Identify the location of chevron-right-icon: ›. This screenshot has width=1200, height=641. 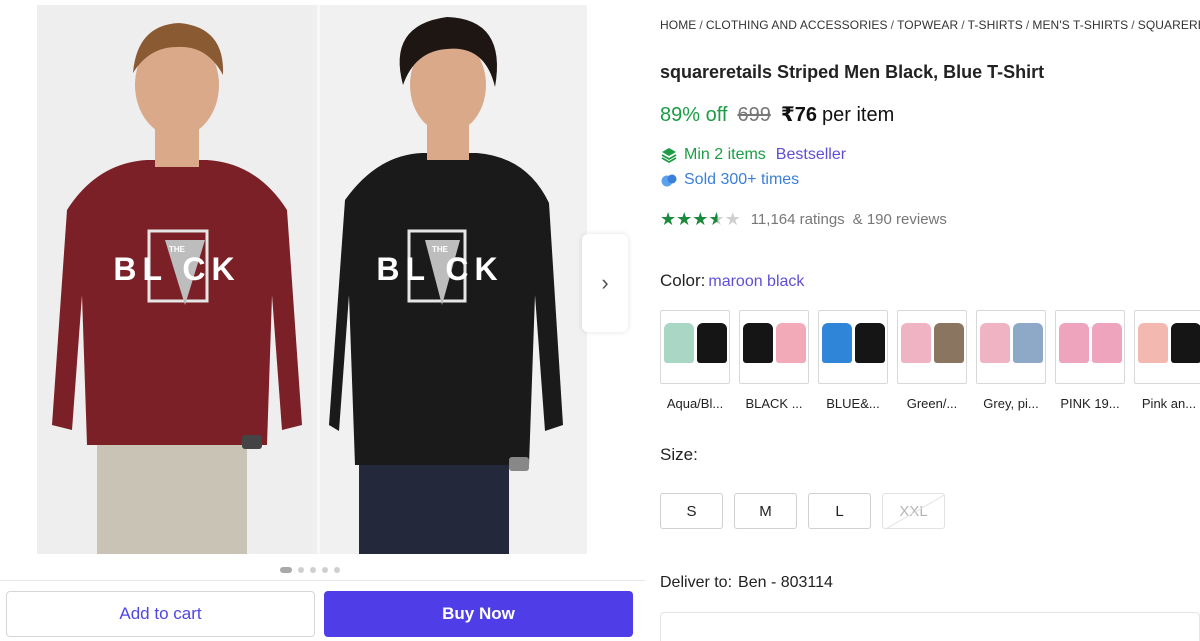
(605, 282).